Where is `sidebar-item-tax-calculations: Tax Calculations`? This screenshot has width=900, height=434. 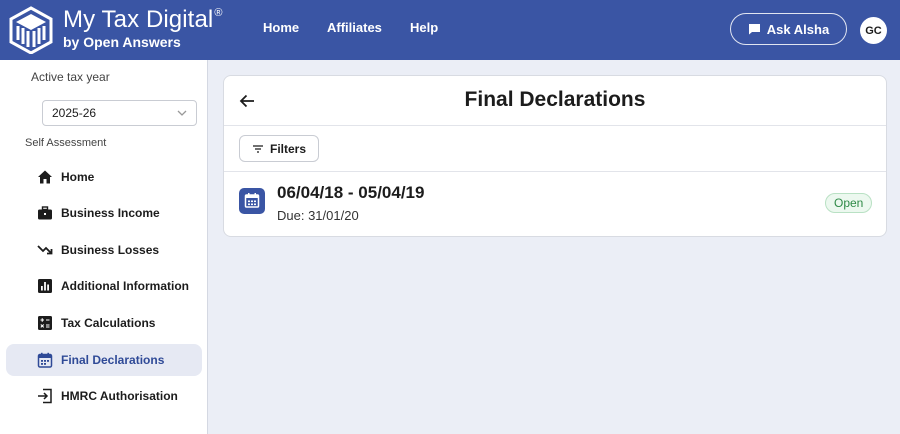
sidebar-item-tax-calculations: Tax Calculations is located at coordinates (104, 323).